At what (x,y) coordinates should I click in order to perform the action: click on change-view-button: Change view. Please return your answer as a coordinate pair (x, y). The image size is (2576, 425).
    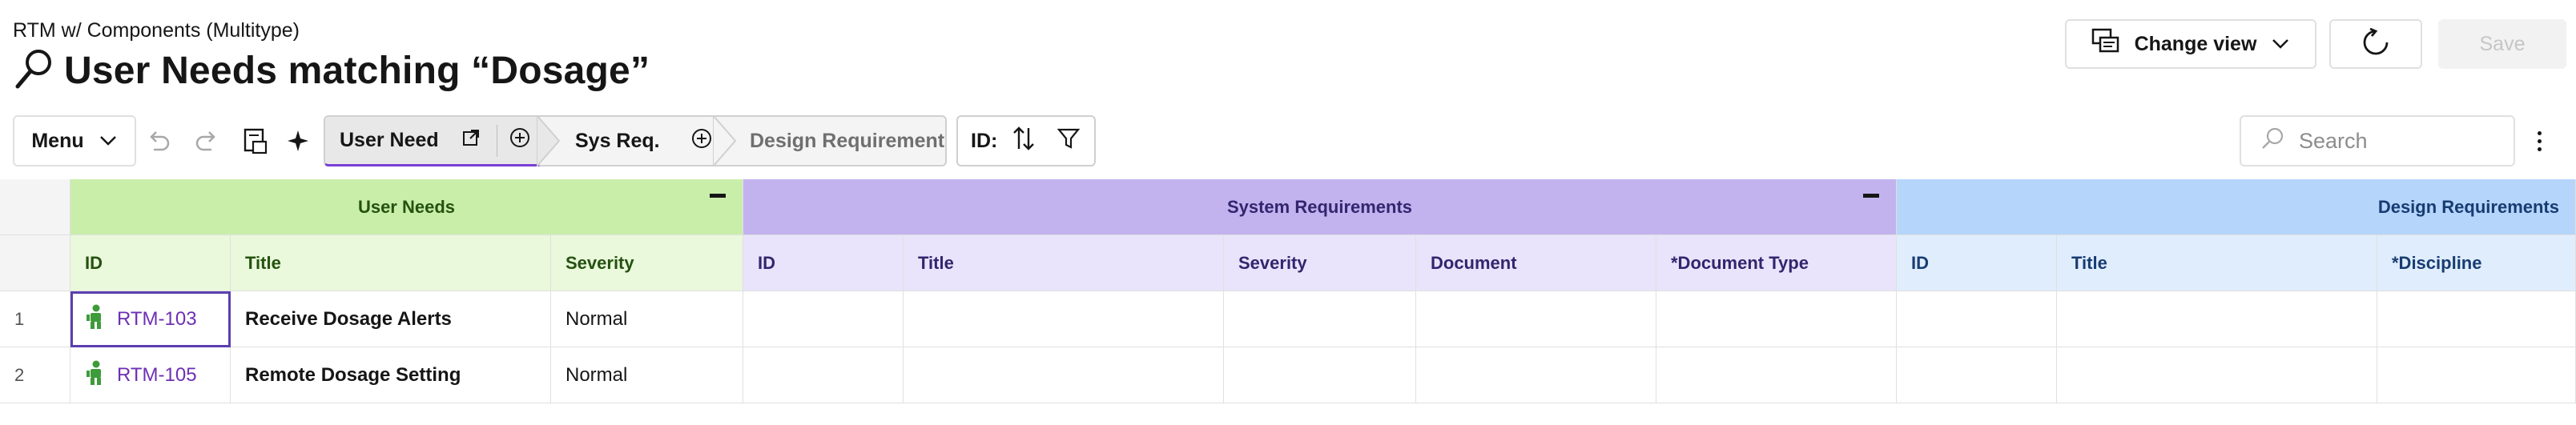
    Looking at the image, I should click on (2190, 44).